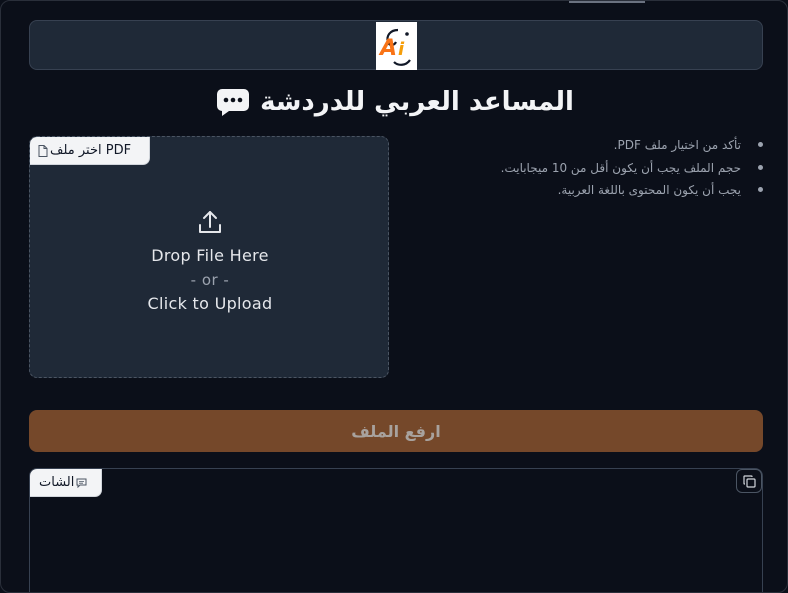 This screenshot has width=788, height=593. Describe the element at coordinates (396, 431) in the screenshot. I see `upload-file-button: ارفع الملف` at that location.